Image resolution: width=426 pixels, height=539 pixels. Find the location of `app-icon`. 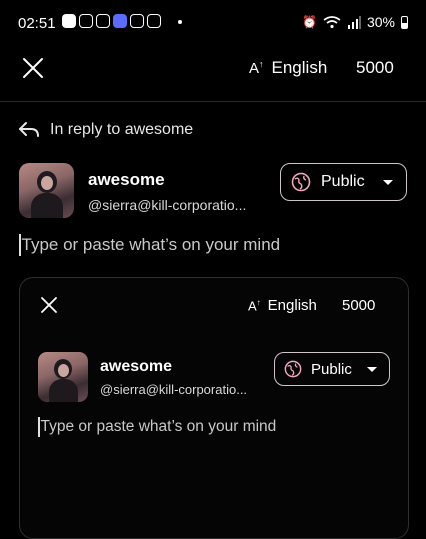

app-icon is located at coordinates (120, 21).